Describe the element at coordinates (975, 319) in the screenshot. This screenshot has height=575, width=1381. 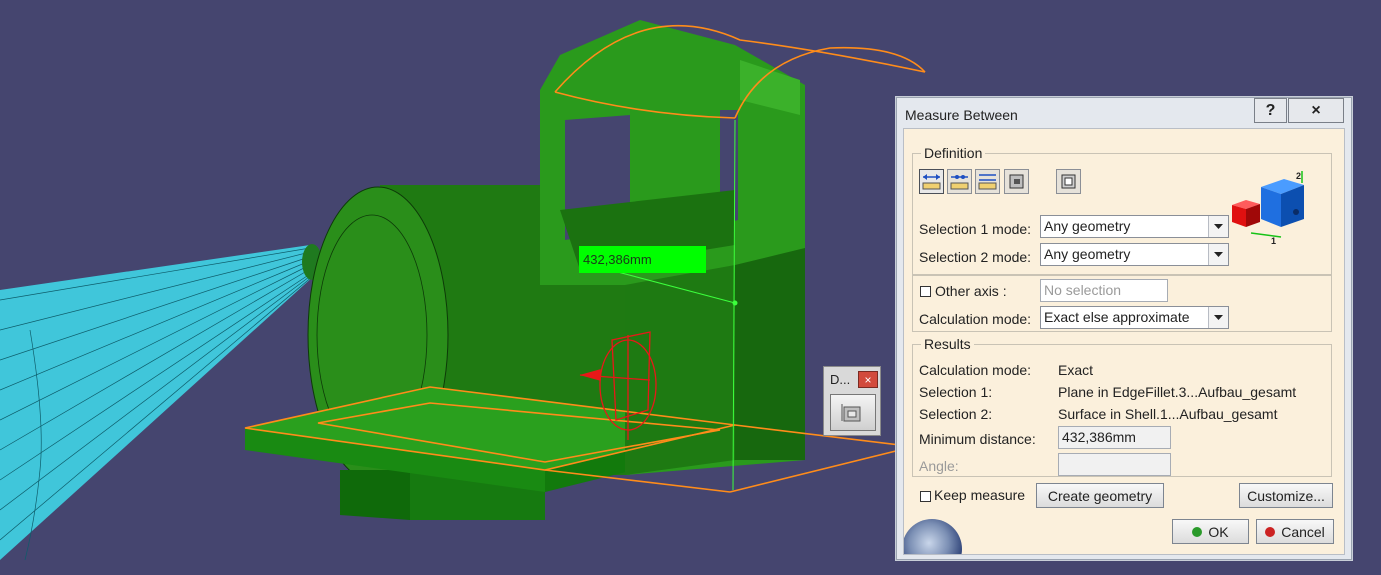
I see `calculation-mode-label: Calculation mode:` at that location.